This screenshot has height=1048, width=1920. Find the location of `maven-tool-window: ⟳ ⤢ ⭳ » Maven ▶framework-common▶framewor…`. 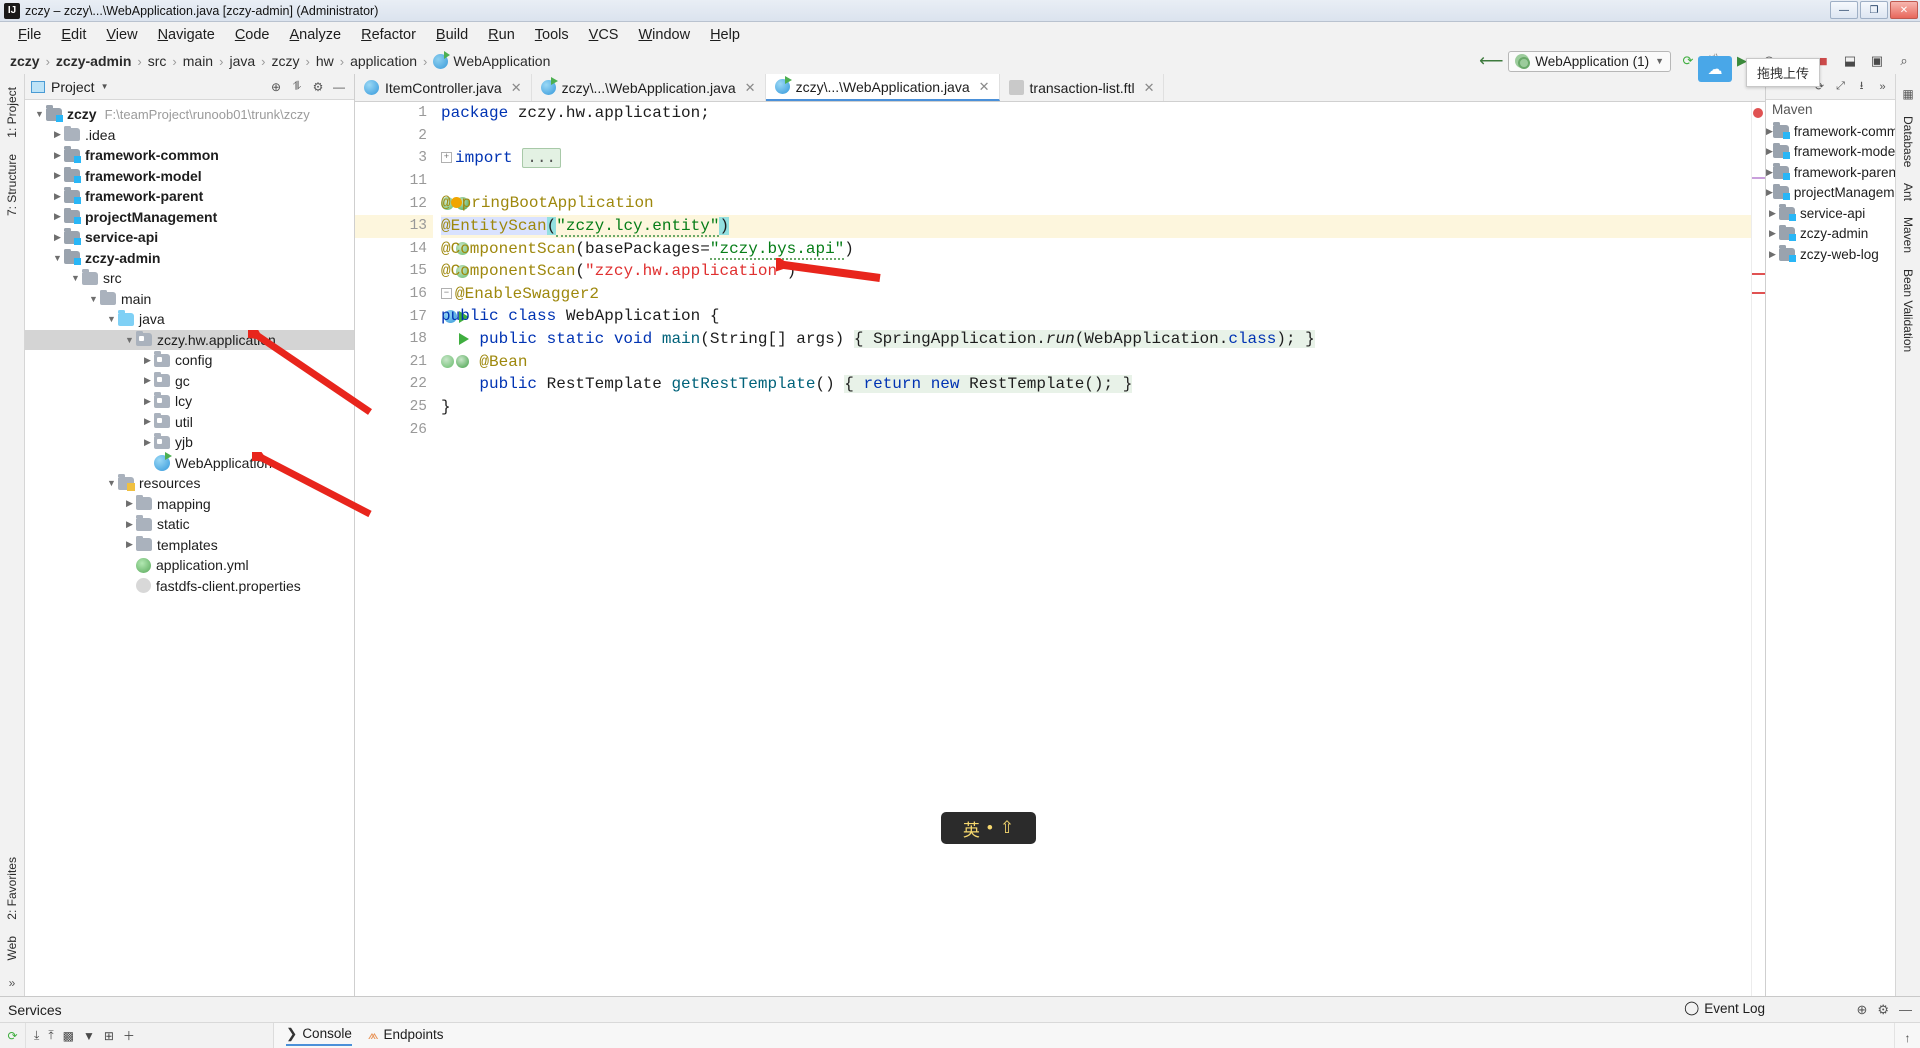

maven-tool-window: ⟳ ⤢ ⭳ » Maven ▶framework-common▶framewor… is located at coordinates (1830, 535).